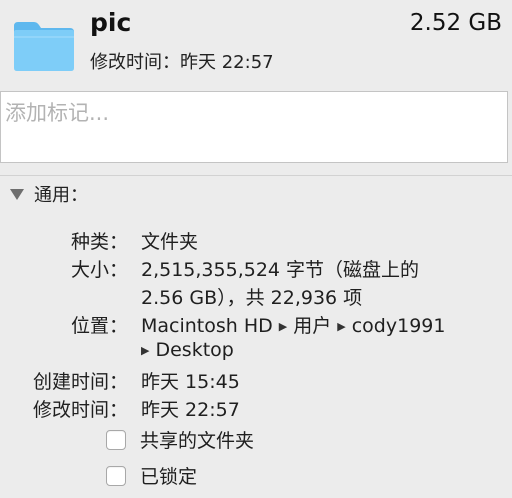 The width and height of the screenshot is (512, 498). Describe the element at coordinates (116, 475) in the screenshot. I see `locked-checkbox` at that location.